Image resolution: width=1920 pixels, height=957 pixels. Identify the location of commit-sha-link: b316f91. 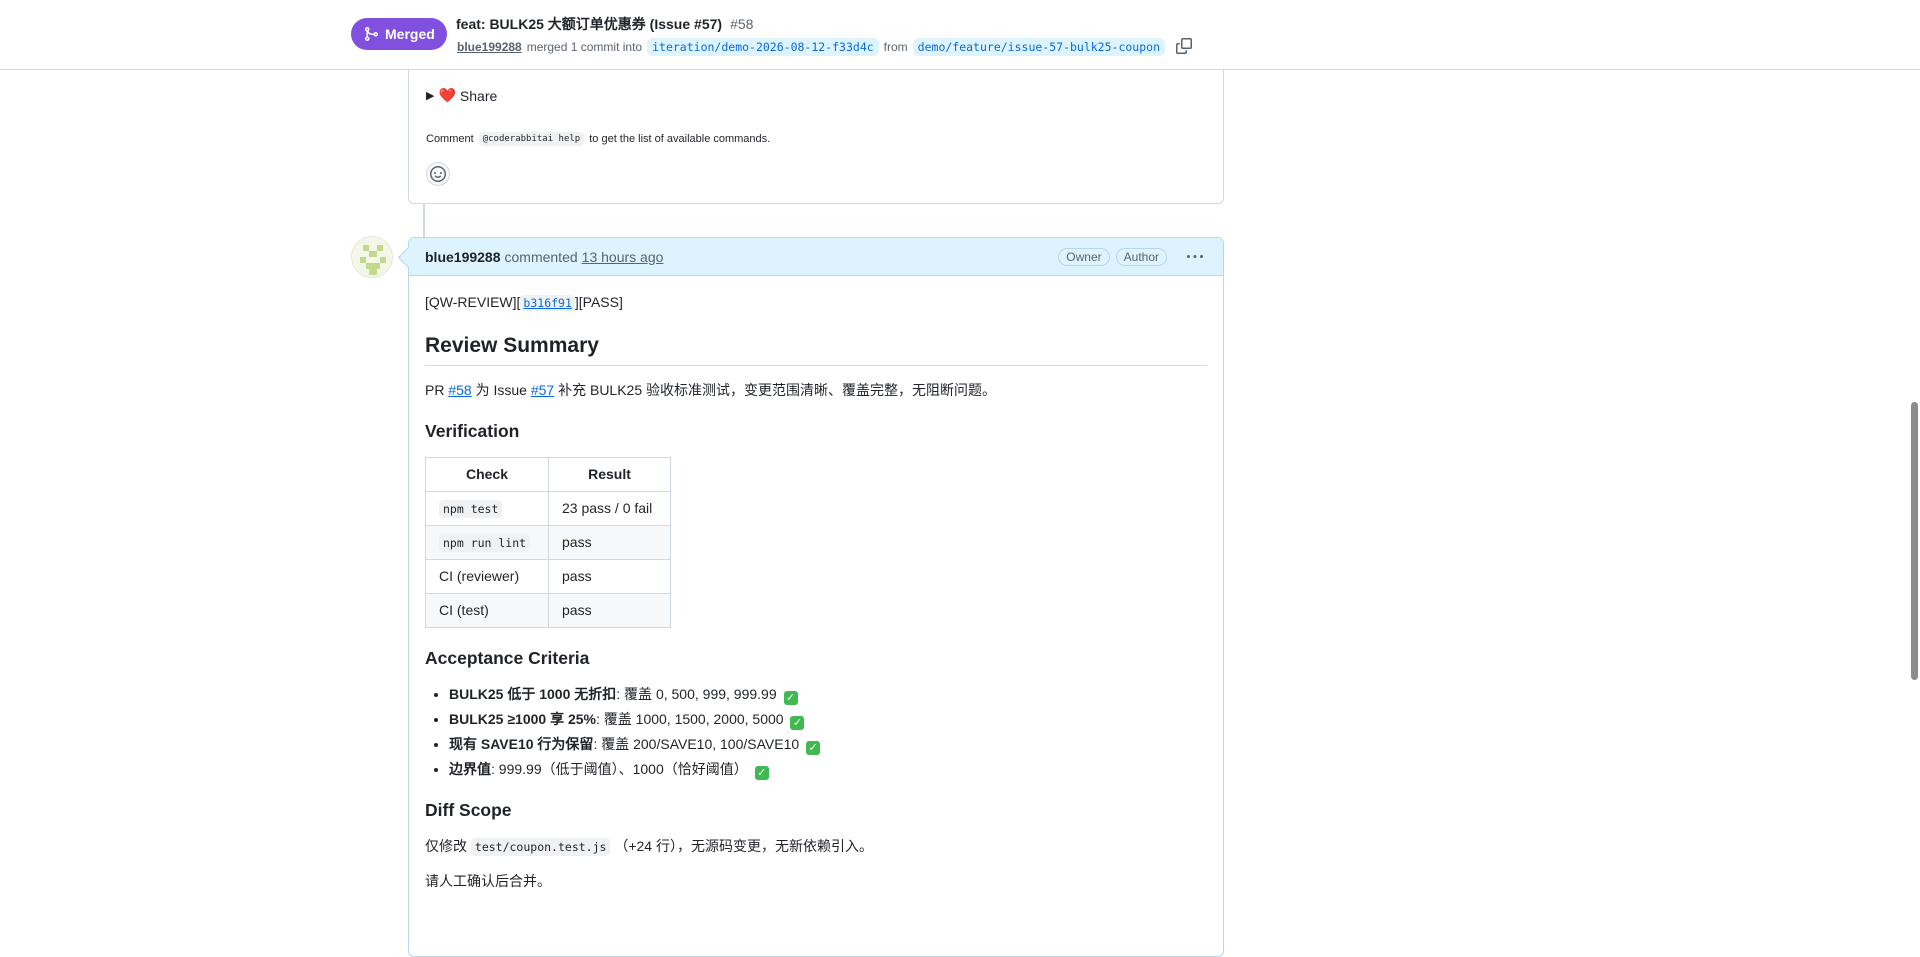
(547, 303).